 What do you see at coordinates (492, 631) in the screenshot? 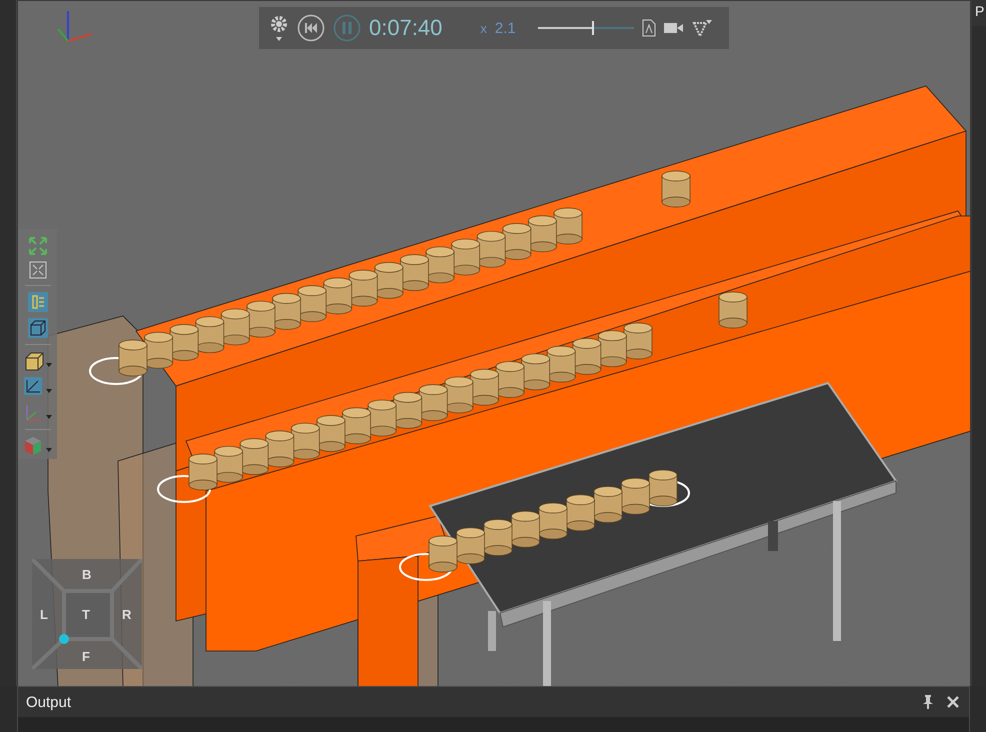
I see `table-leg` at bounding box center [492, 631].